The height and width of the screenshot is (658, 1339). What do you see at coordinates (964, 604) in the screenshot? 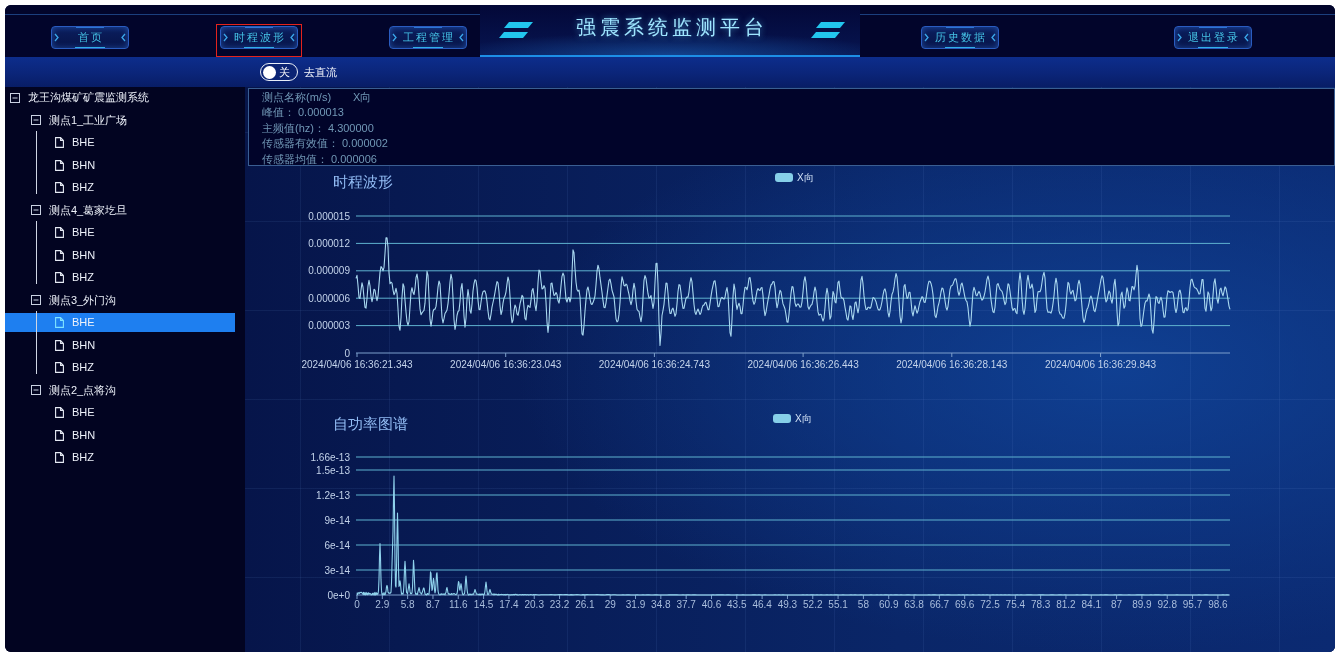
I see `axis-label: 69.6` at bounding box center [964, 604].